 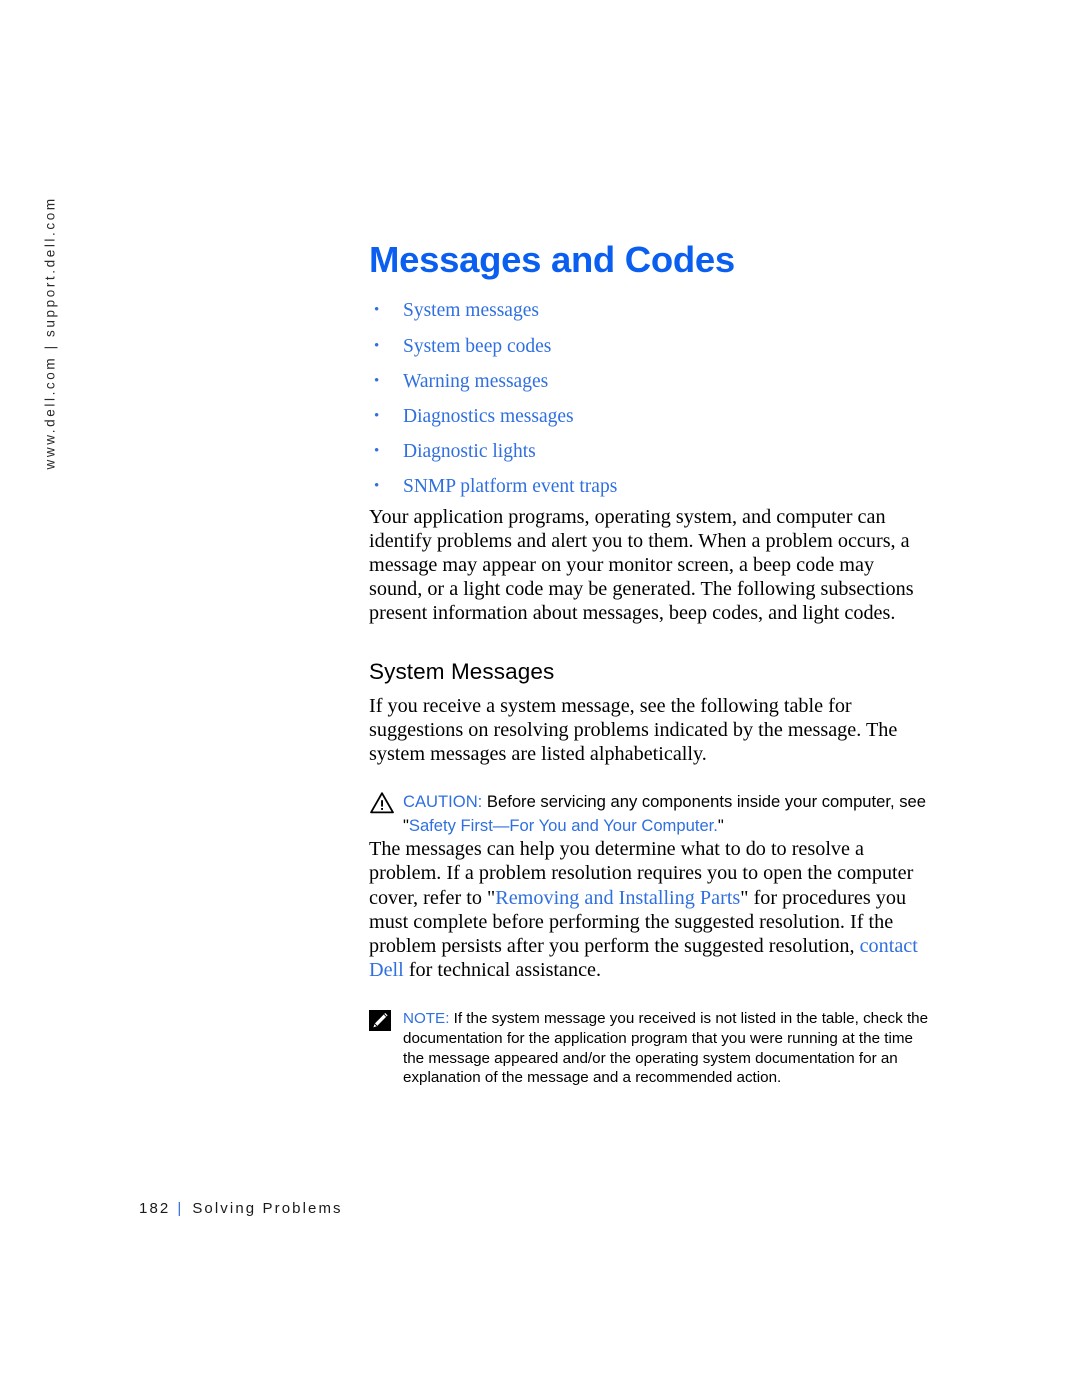 What do you see at coordinates (510, 486) in the screenshot?
I see `section-link-label: SNMP platform event traps` at bounding box center [510, 486].